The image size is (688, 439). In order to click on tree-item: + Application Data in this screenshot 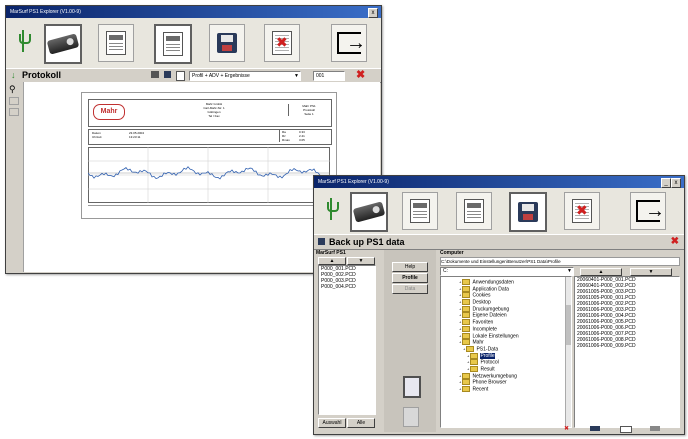, I will do `click(503, 289)`.